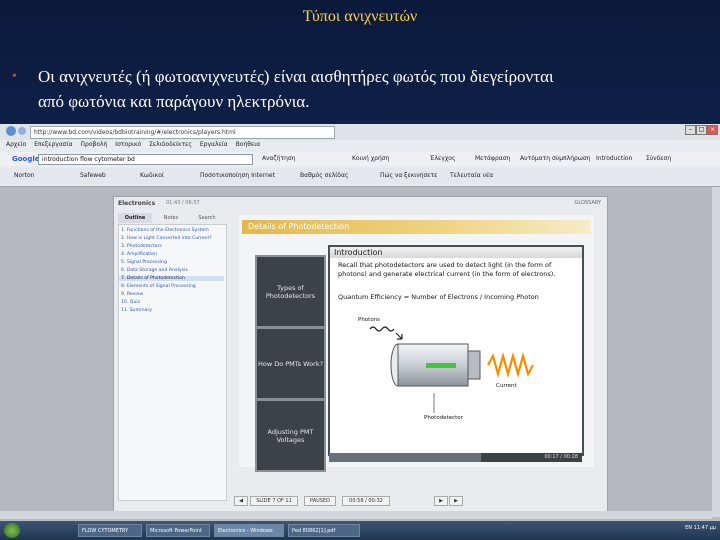 This screenshot has width=720, height=540. What do you see at coordinates (136, 310) in the screenshot?
I see `outline-item: 11. Summary` at bounding box center [136, 310].